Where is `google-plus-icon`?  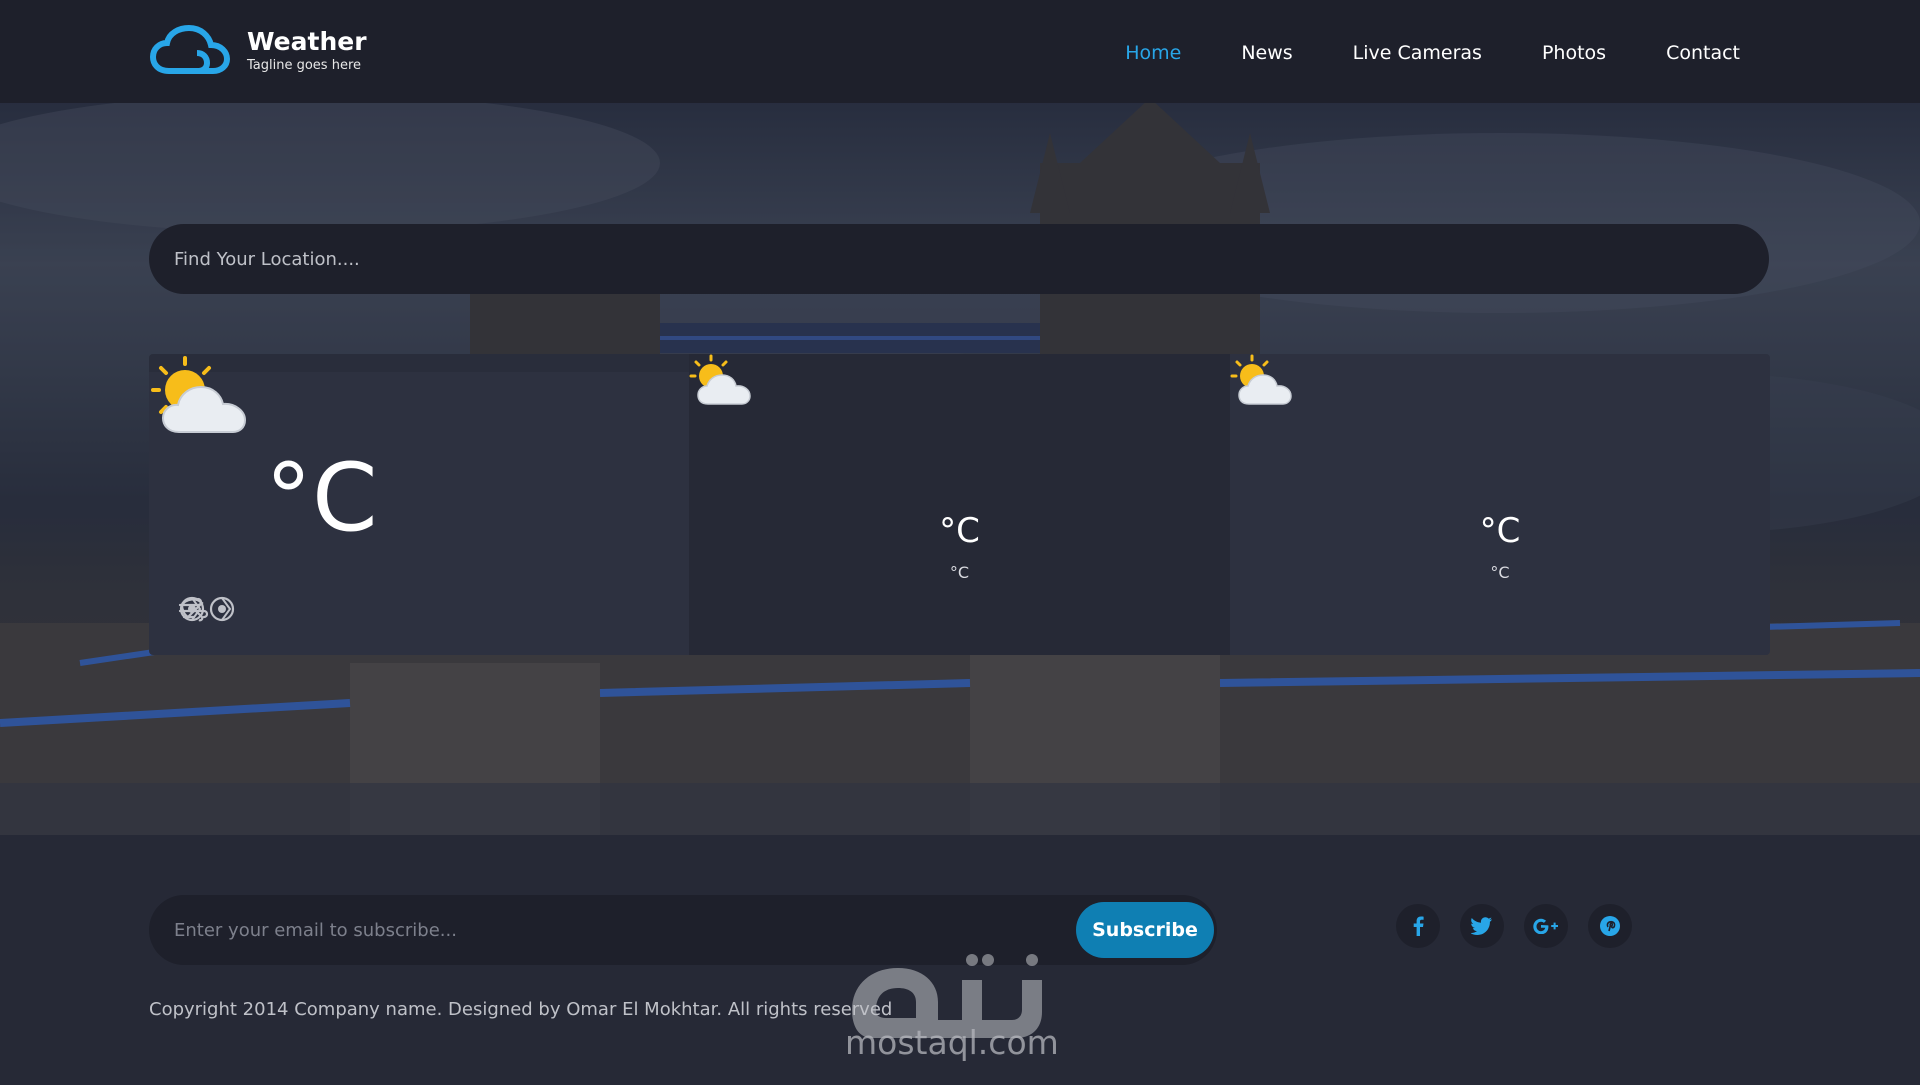
google-plus-icon is located at coordinates (1546, 926).